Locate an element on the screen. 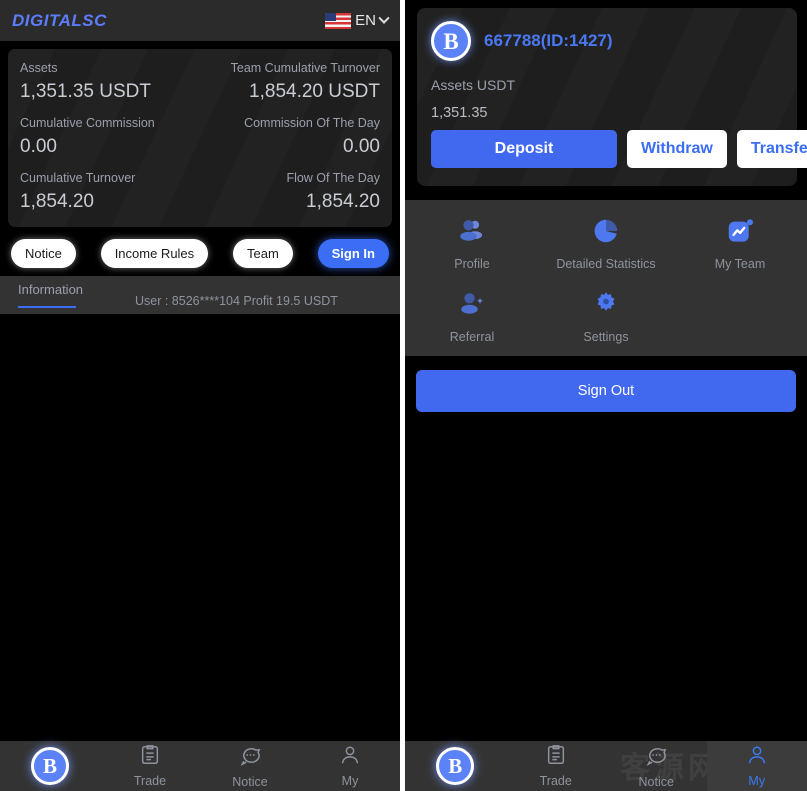  notice-button: Notice is located at coordinates (43, 253).